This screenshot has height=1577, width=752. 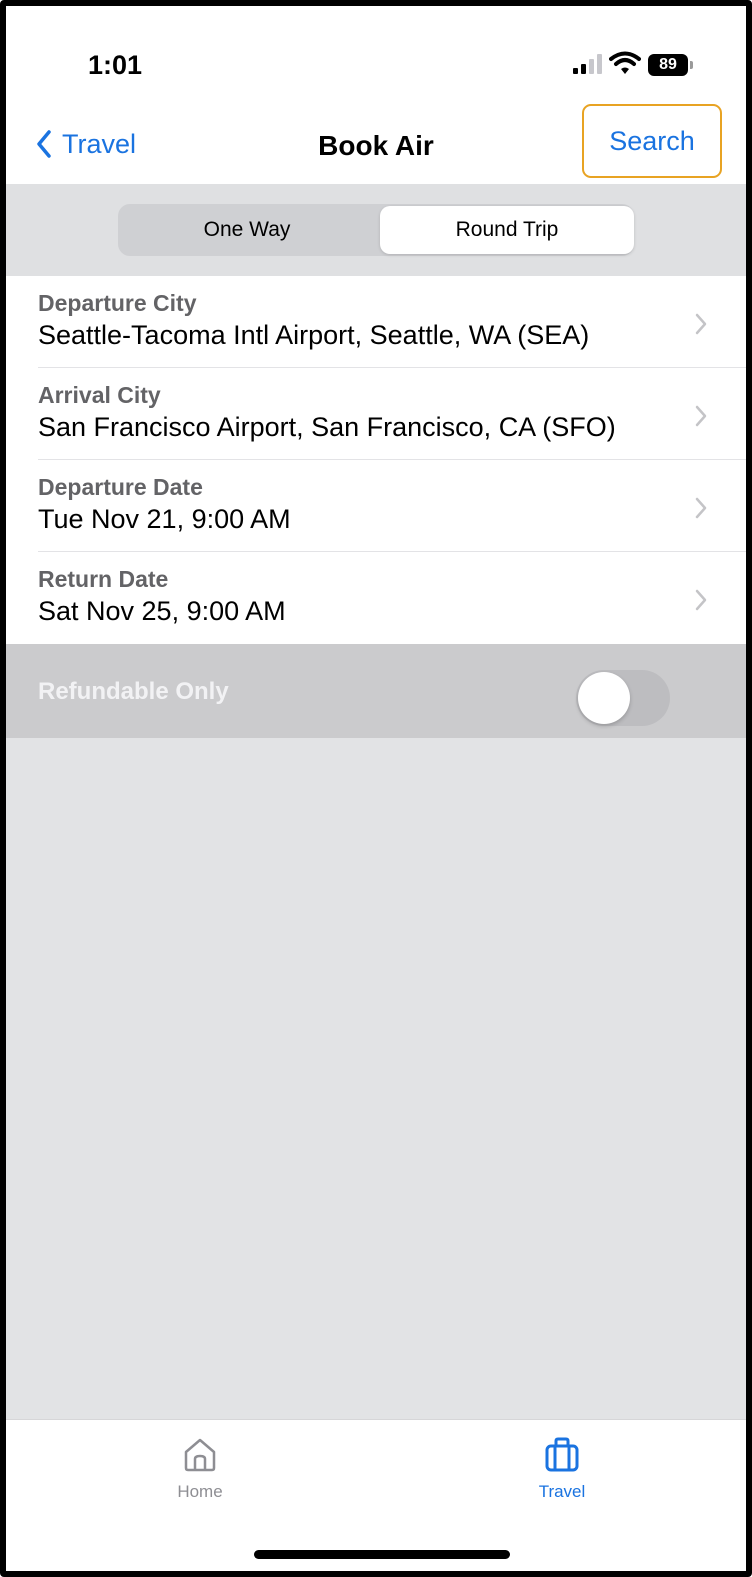 I want to click on departure-date-row: Departure Date Tue Nov 21, 9:00 AM, so click(x=376, y=506).